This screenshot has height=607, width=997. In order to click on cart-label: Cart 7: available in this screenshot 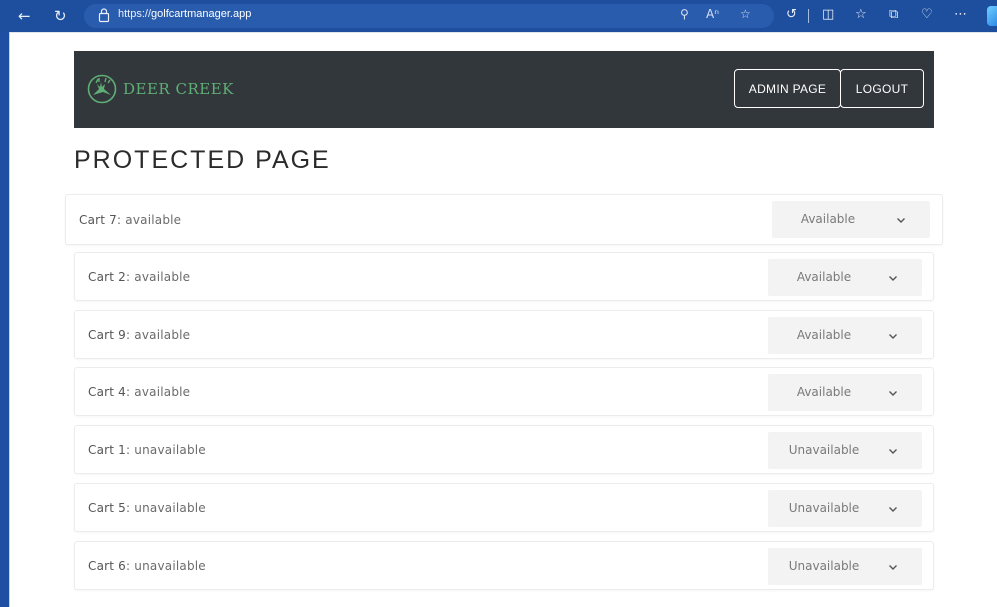, I will do `click(130, 220)`.